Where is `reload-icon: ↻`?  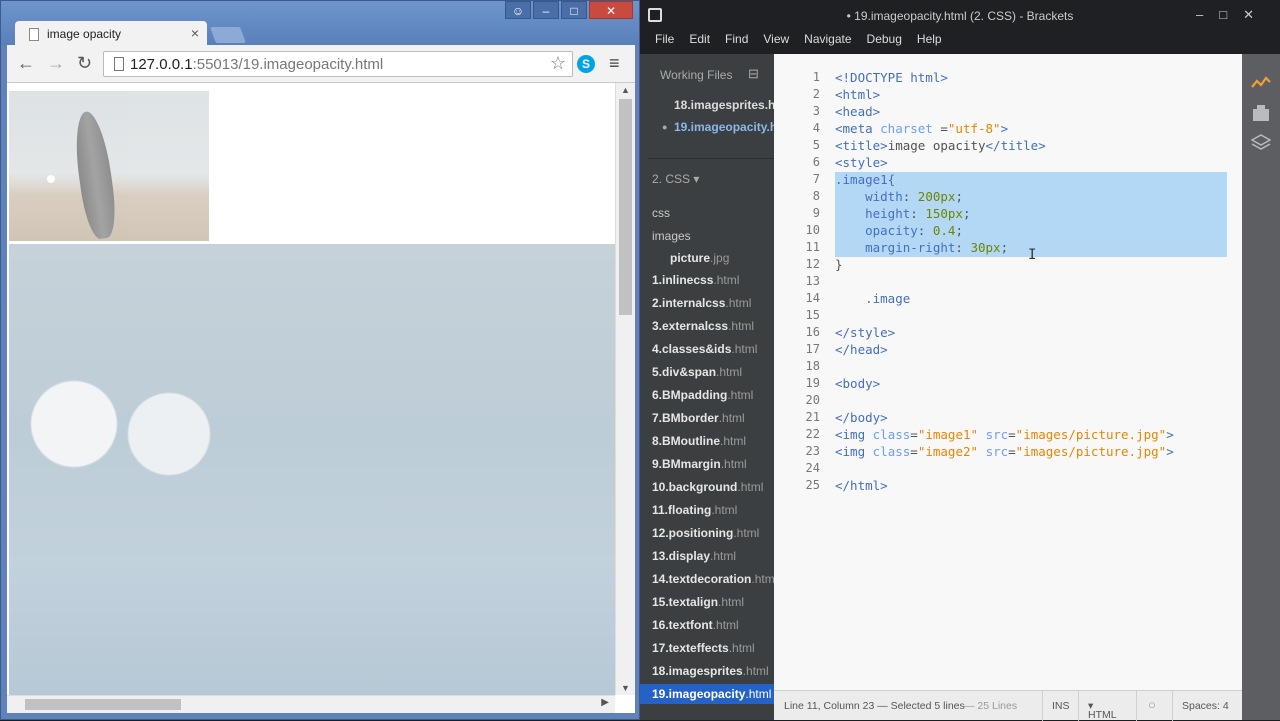
reload-icon: ↻ is located at coordinates (84, 63).